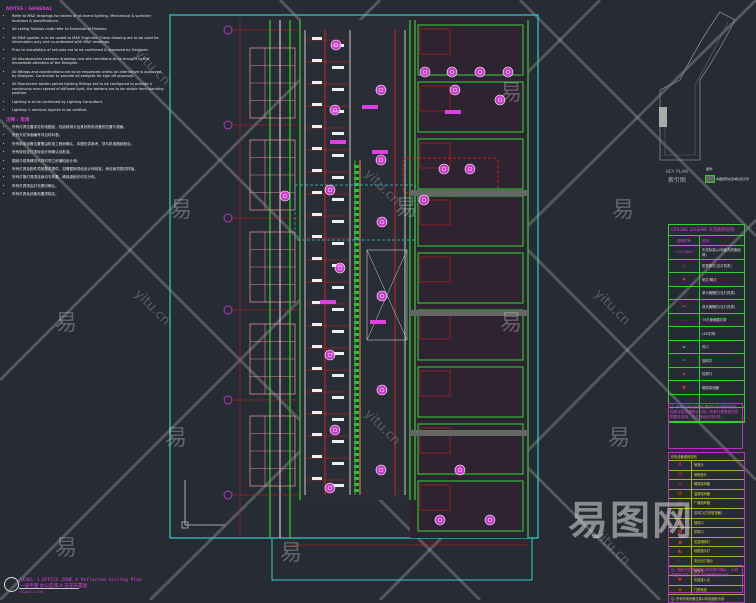  I want to click on legend-desc: 双头格栅灯(见灯具表), so click(719, 306).